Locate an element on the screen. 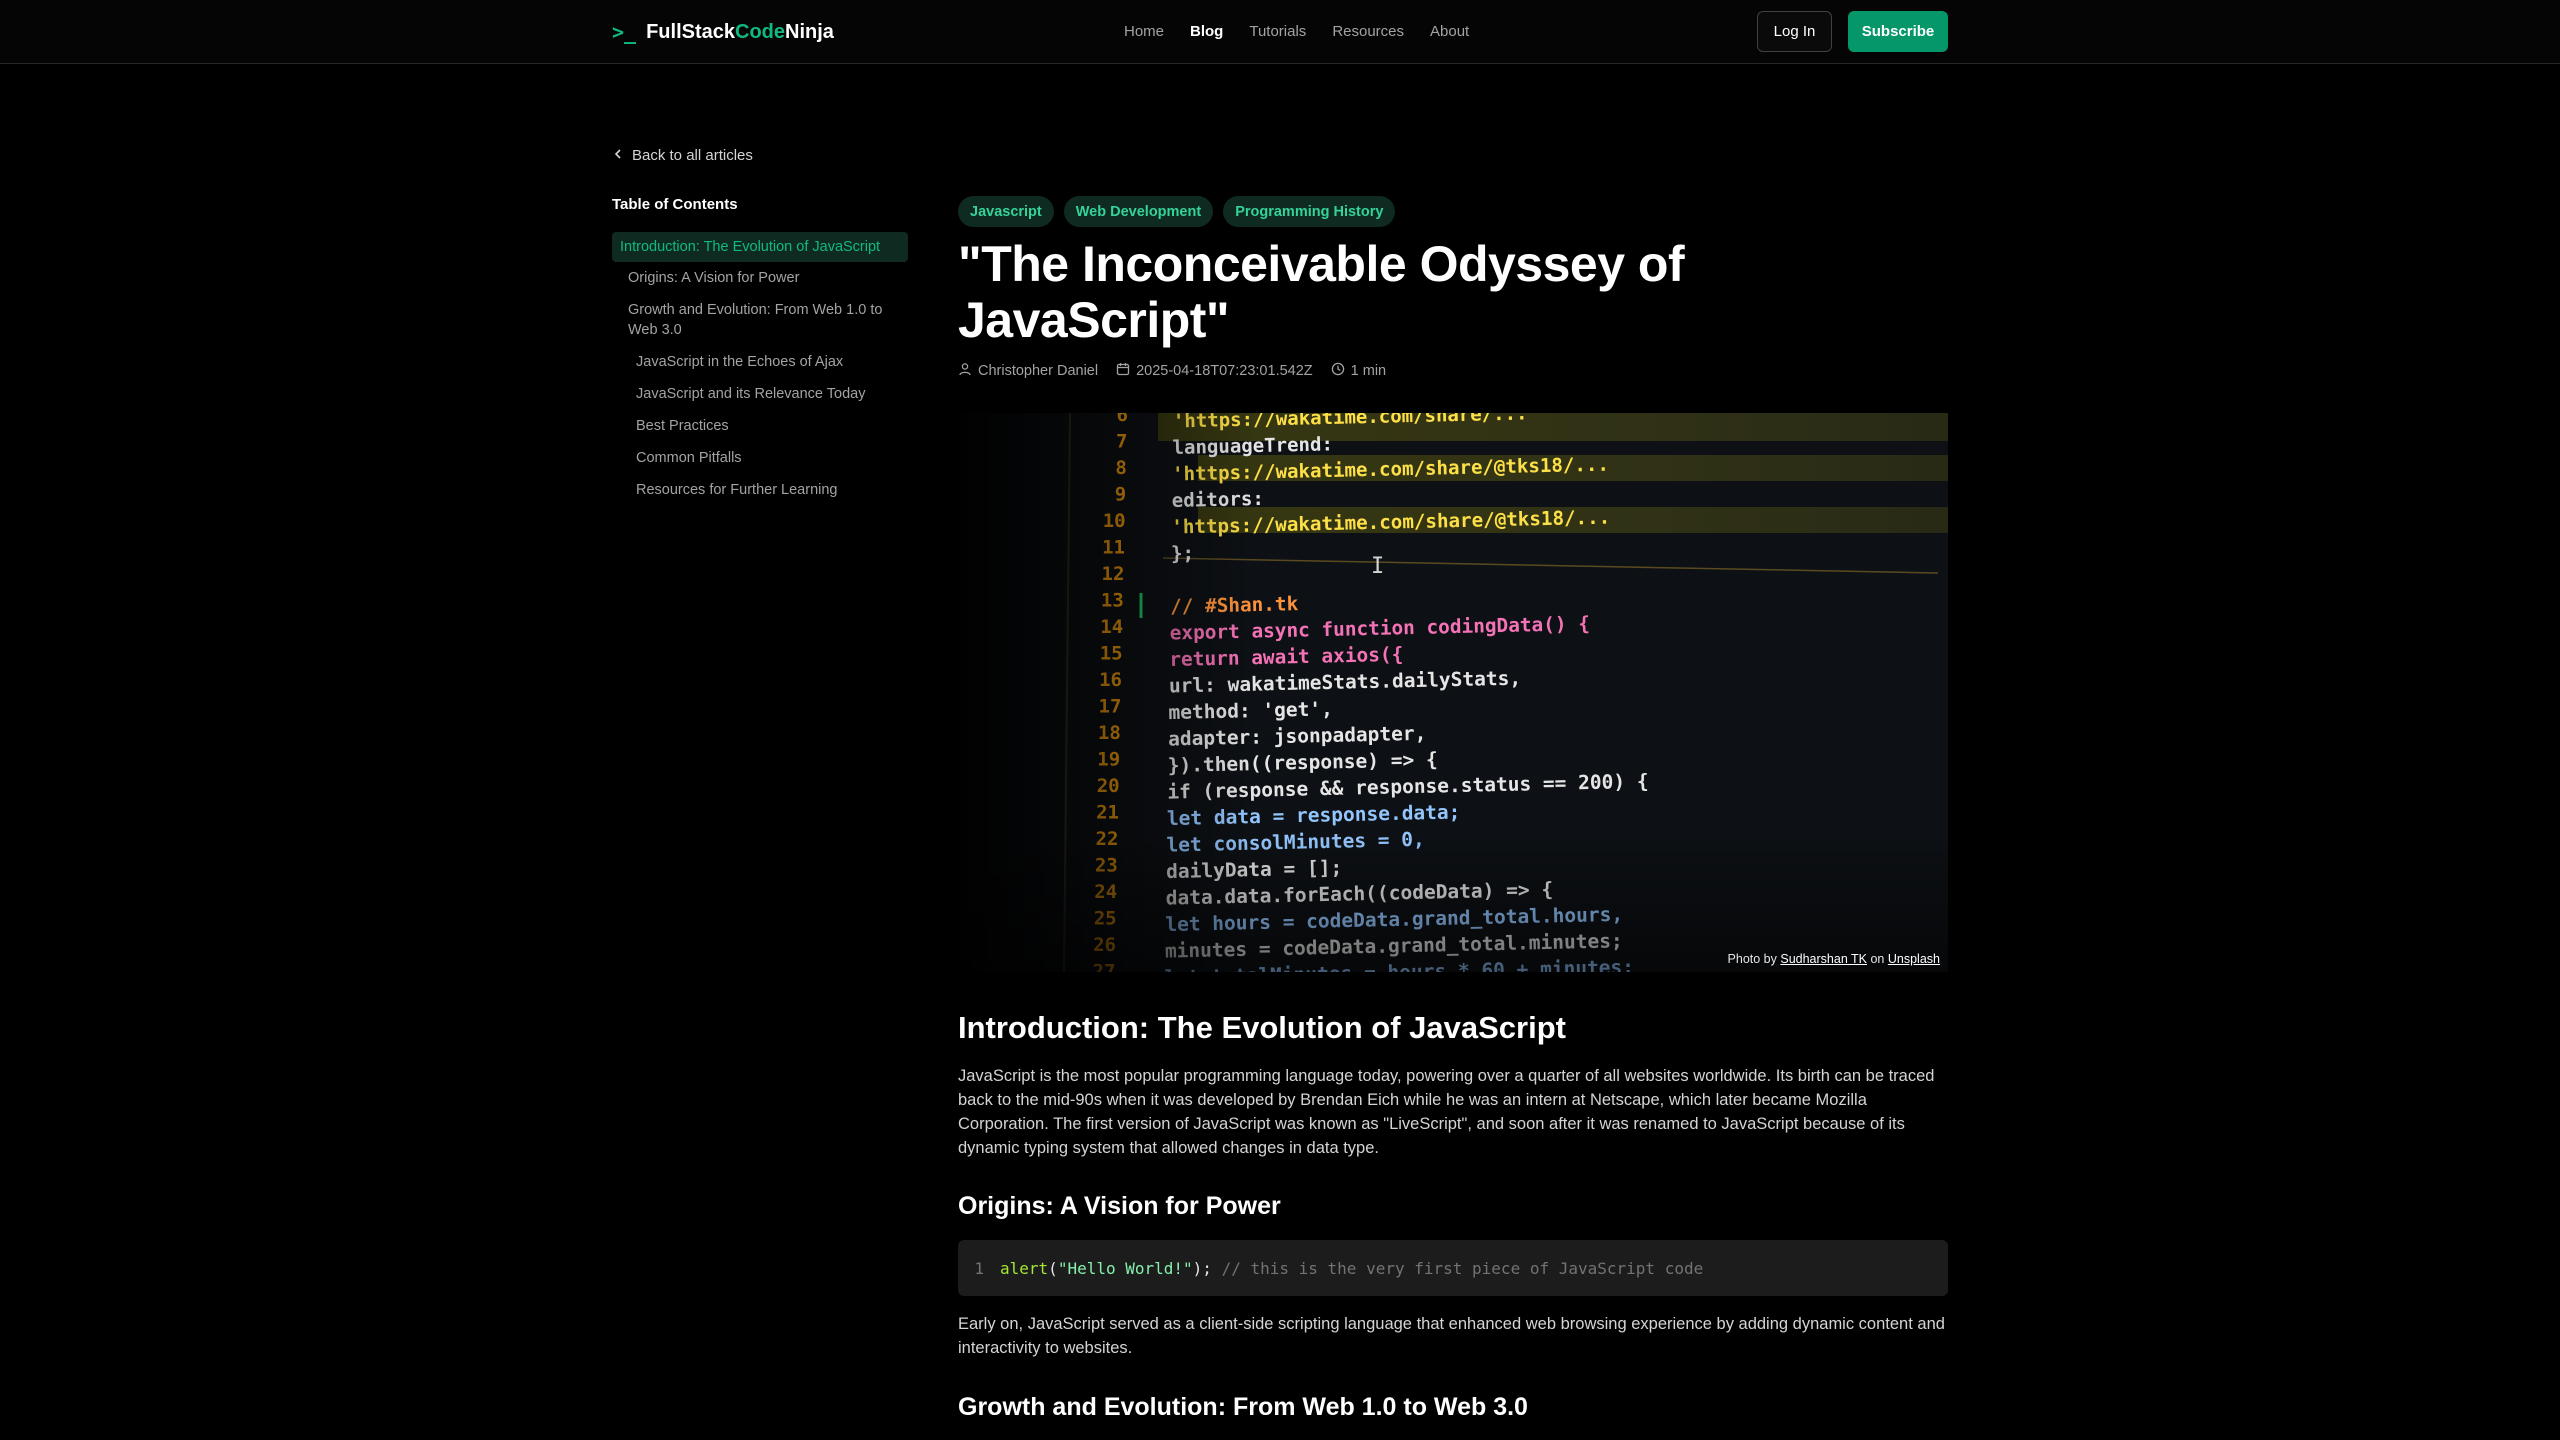  tag-programming-history: Programming History is located at coordinates (1309, 211).